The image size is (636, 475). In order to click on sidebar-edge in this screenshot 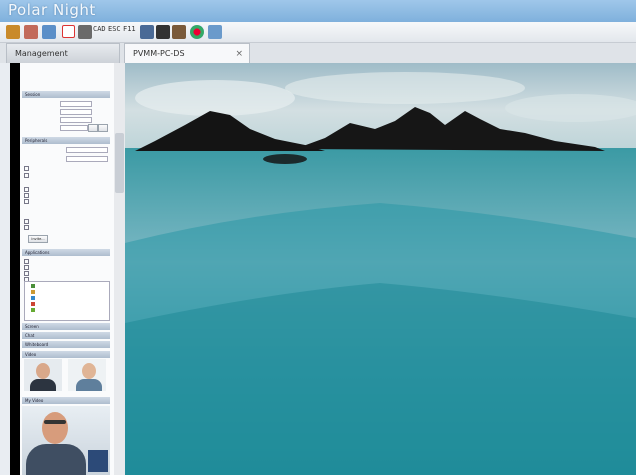, I will do `click(15, 269)`.